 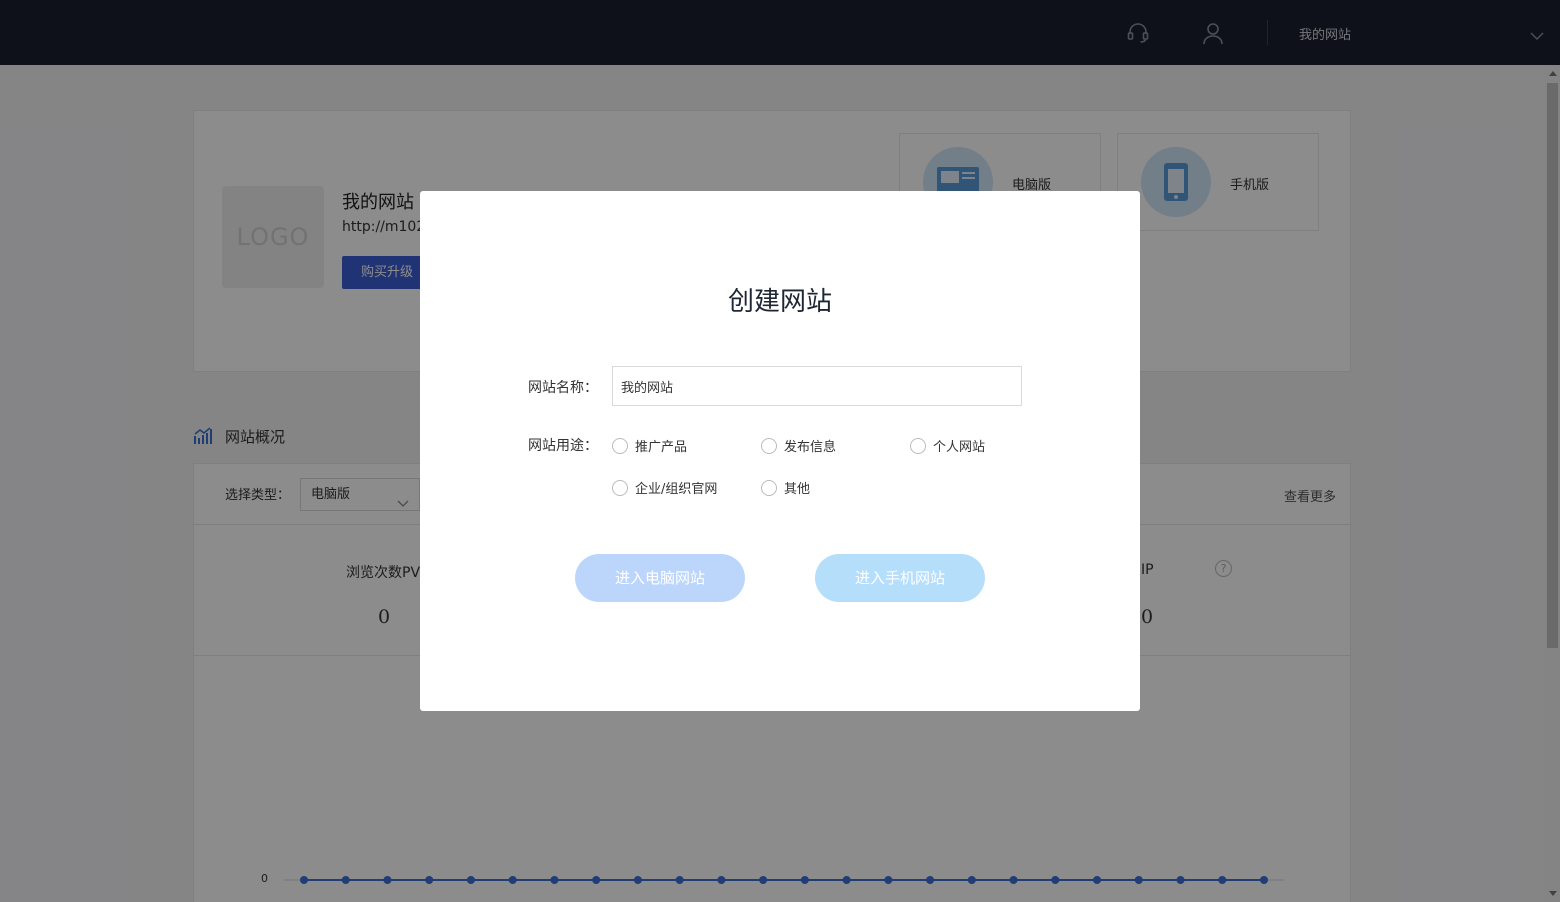 I want to click on enter-mobile-site-button: 进入手机网站, so click(x=900, y=578).